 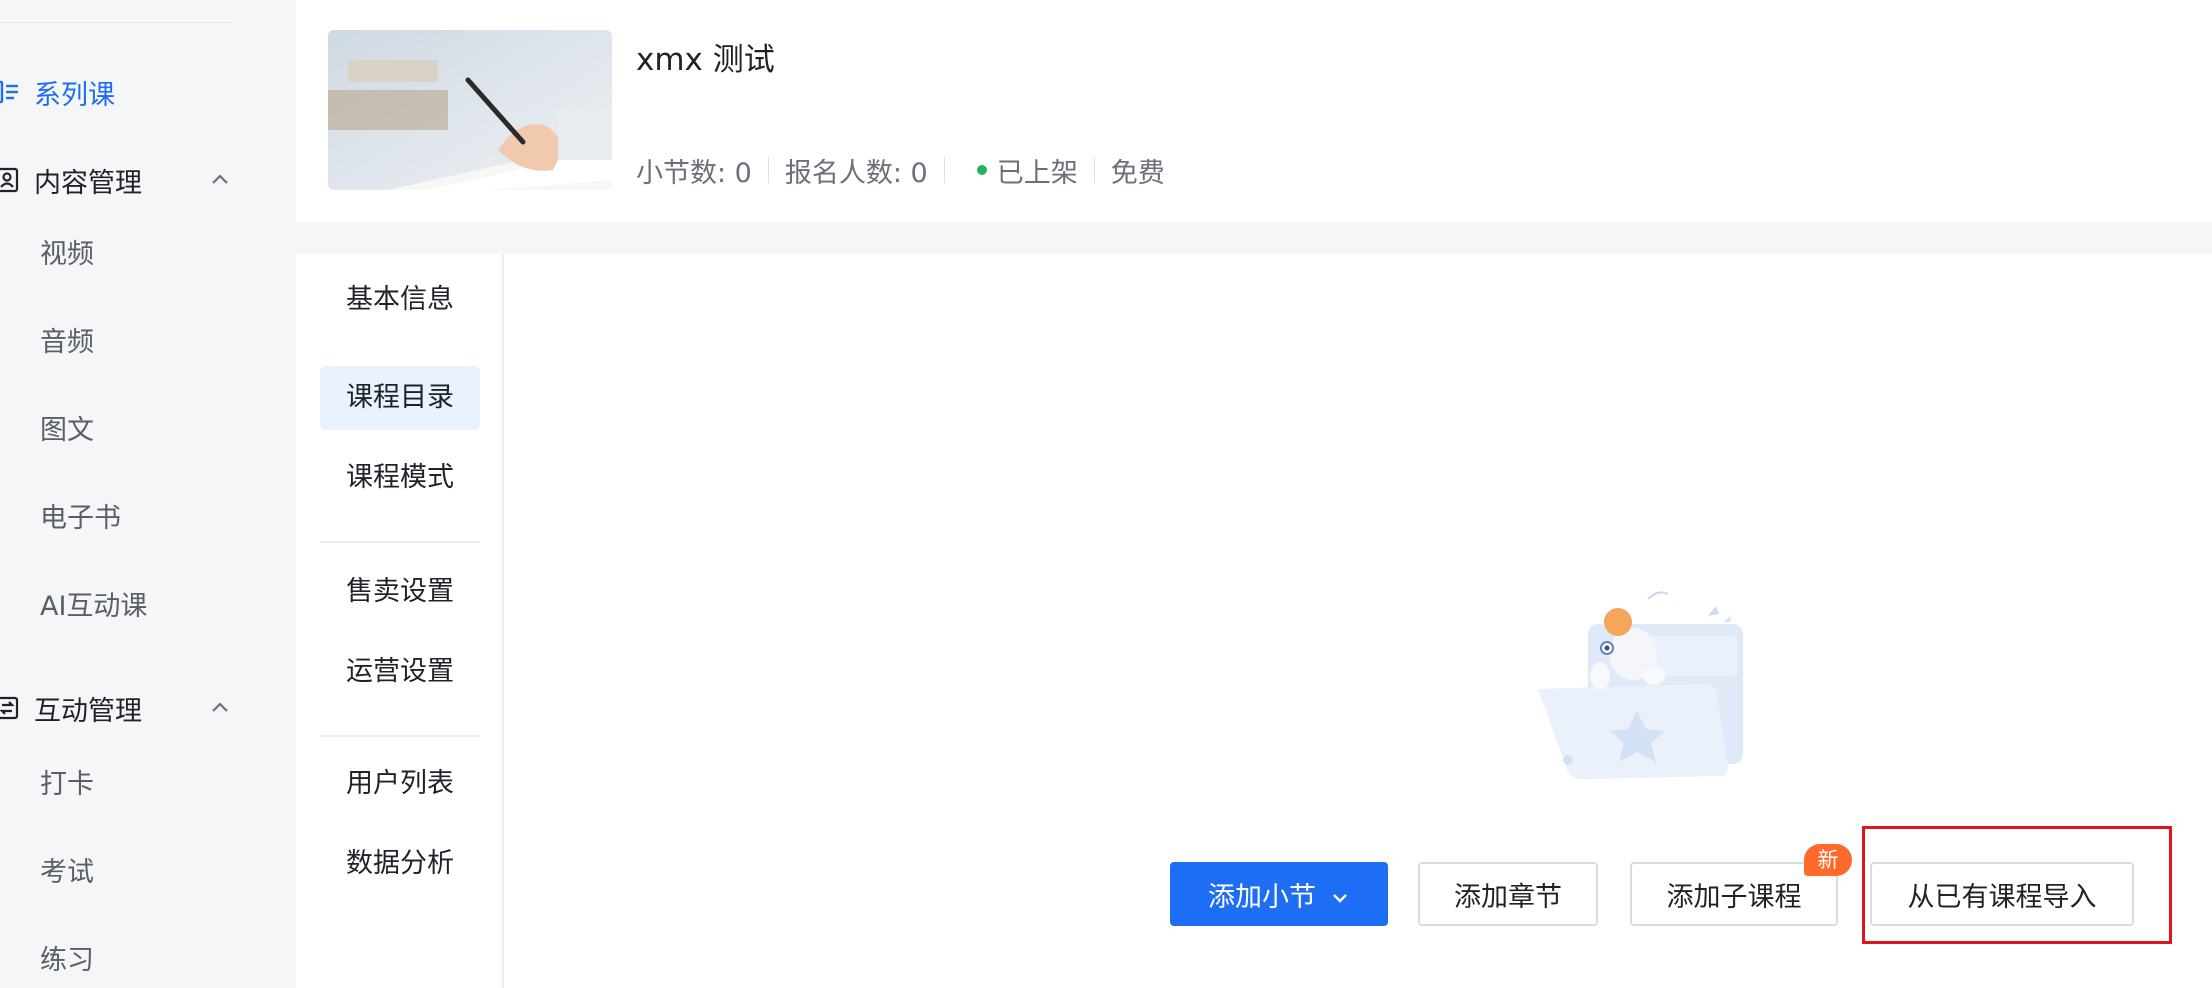 What do you see at coordinates (694, 173) in the screenshot?
I see `lesson-count: 小节数: 0` at bounding box center [694, 173].